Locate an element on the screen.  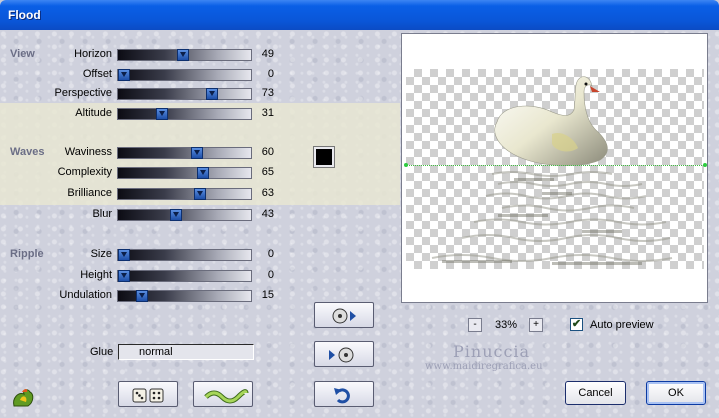
slider-label: Altitude is located at coordinates (93, 113).